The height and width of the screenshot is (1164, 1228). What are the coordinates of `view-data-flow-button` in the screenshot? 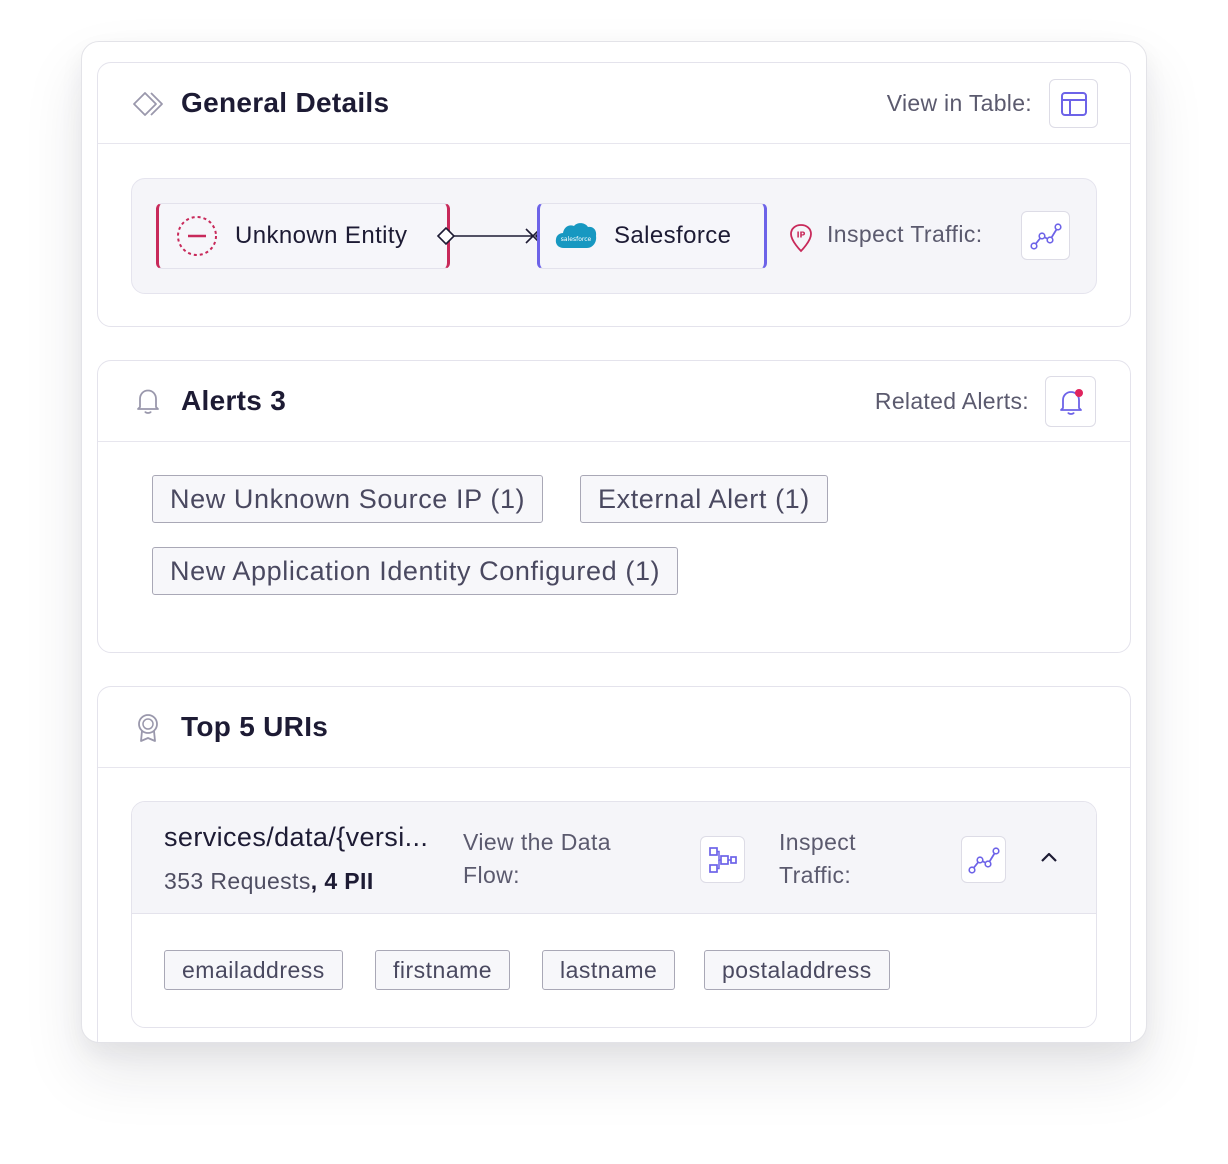 It's located at (722, 859).